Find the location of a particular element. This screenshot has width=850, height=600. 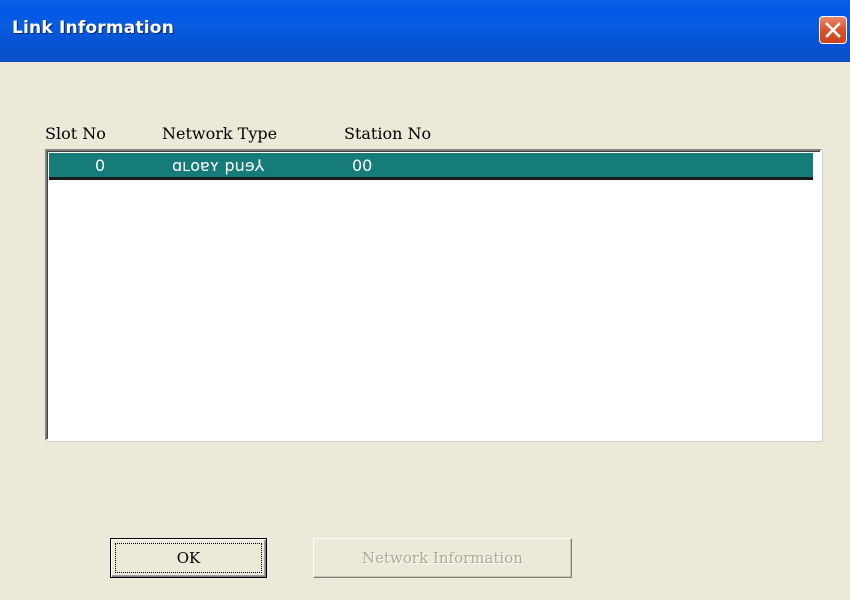

window-title: Link Information is located at coordinates (93, 28).